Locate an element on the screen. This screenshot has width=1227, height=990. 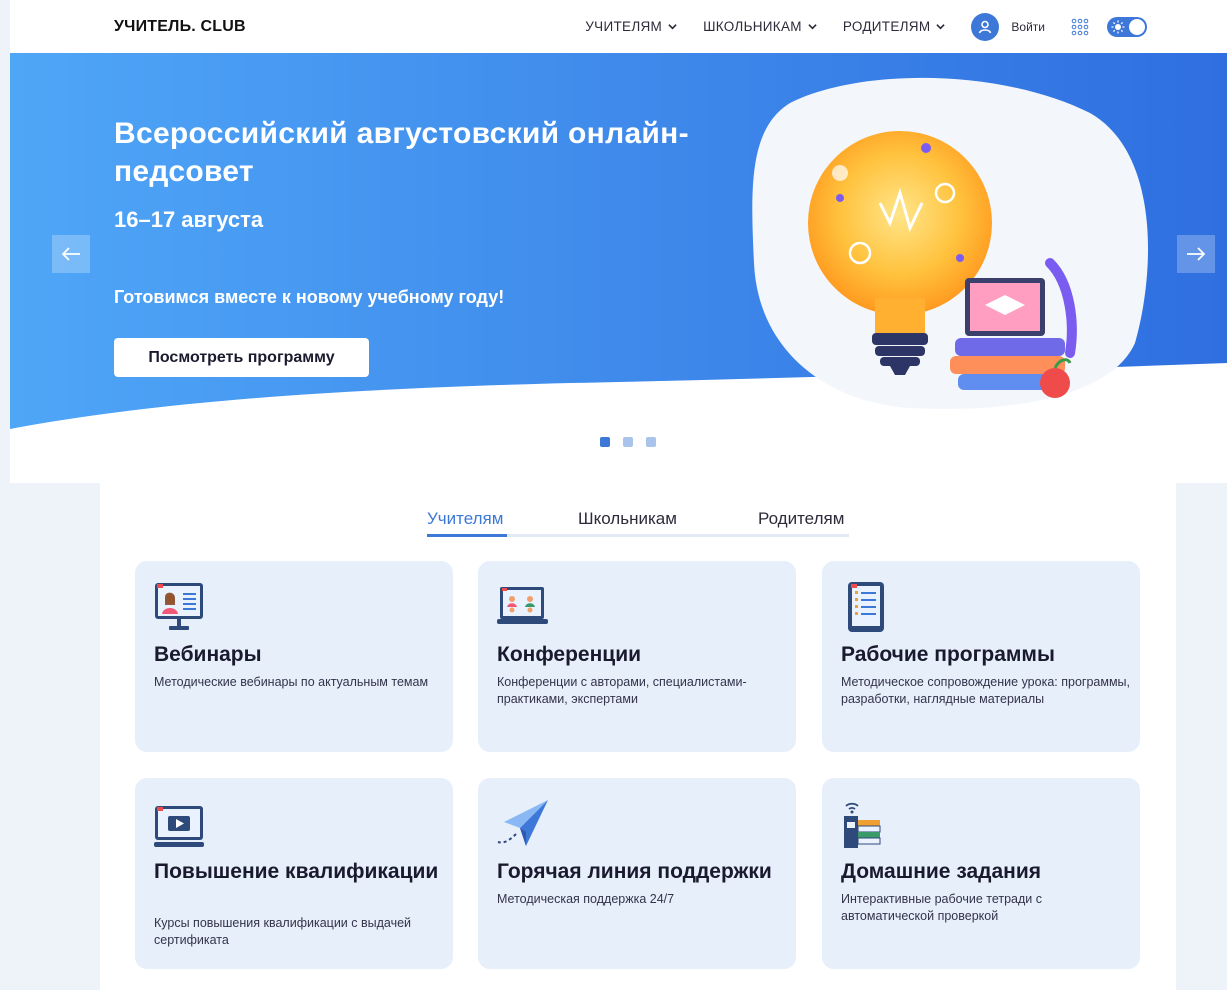
card-title: Домашние задания is located at coordinates (941, 871).